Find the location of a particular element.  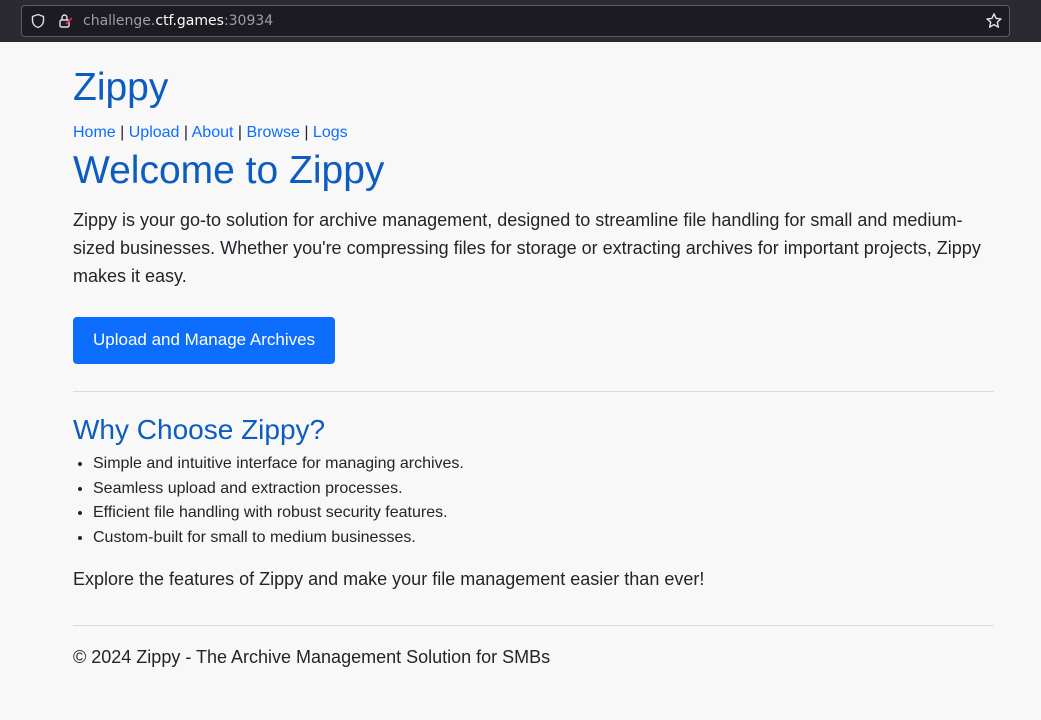

shield-icon is located at coordinates (38, 21).